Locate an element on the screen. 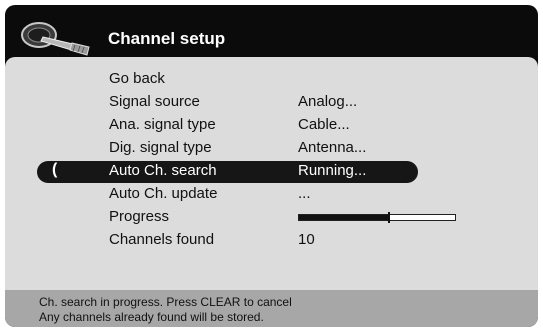 The height and width of the screenshot is (331, 543). progress-fill is located at coordinates (344, 217).